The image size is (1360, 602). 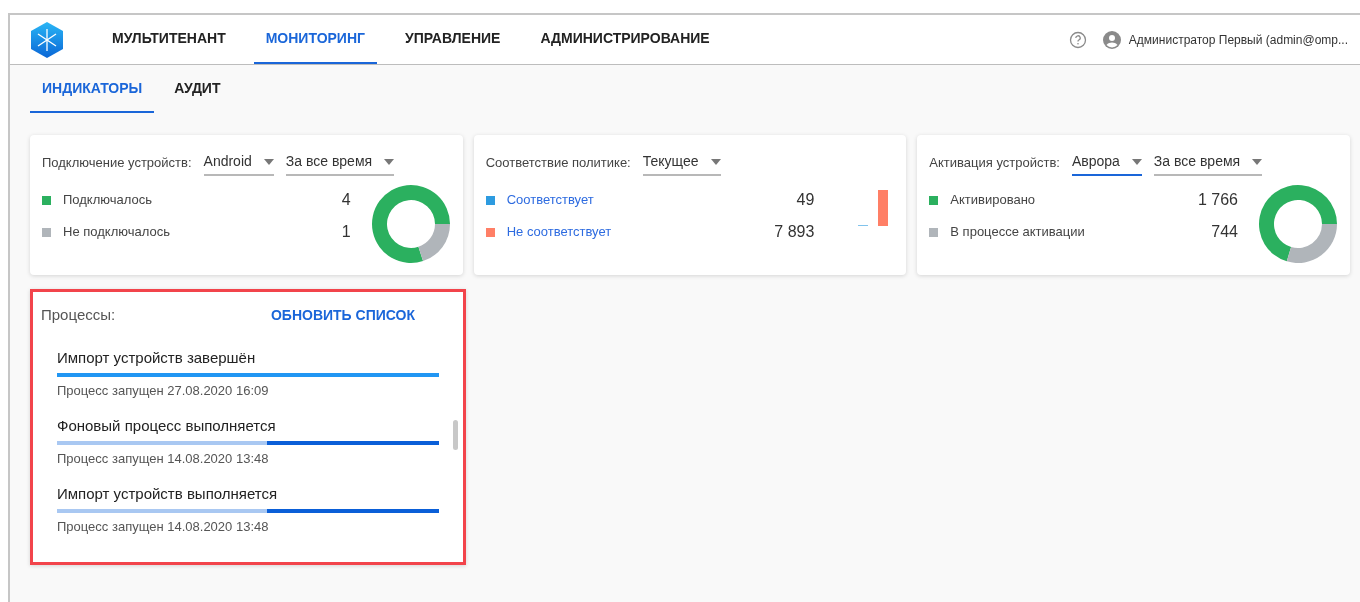 What do you see at coordinates (107, 200) in the screenshot?
I see `legend-label: Подключалось` at bounding box center [107, 200].